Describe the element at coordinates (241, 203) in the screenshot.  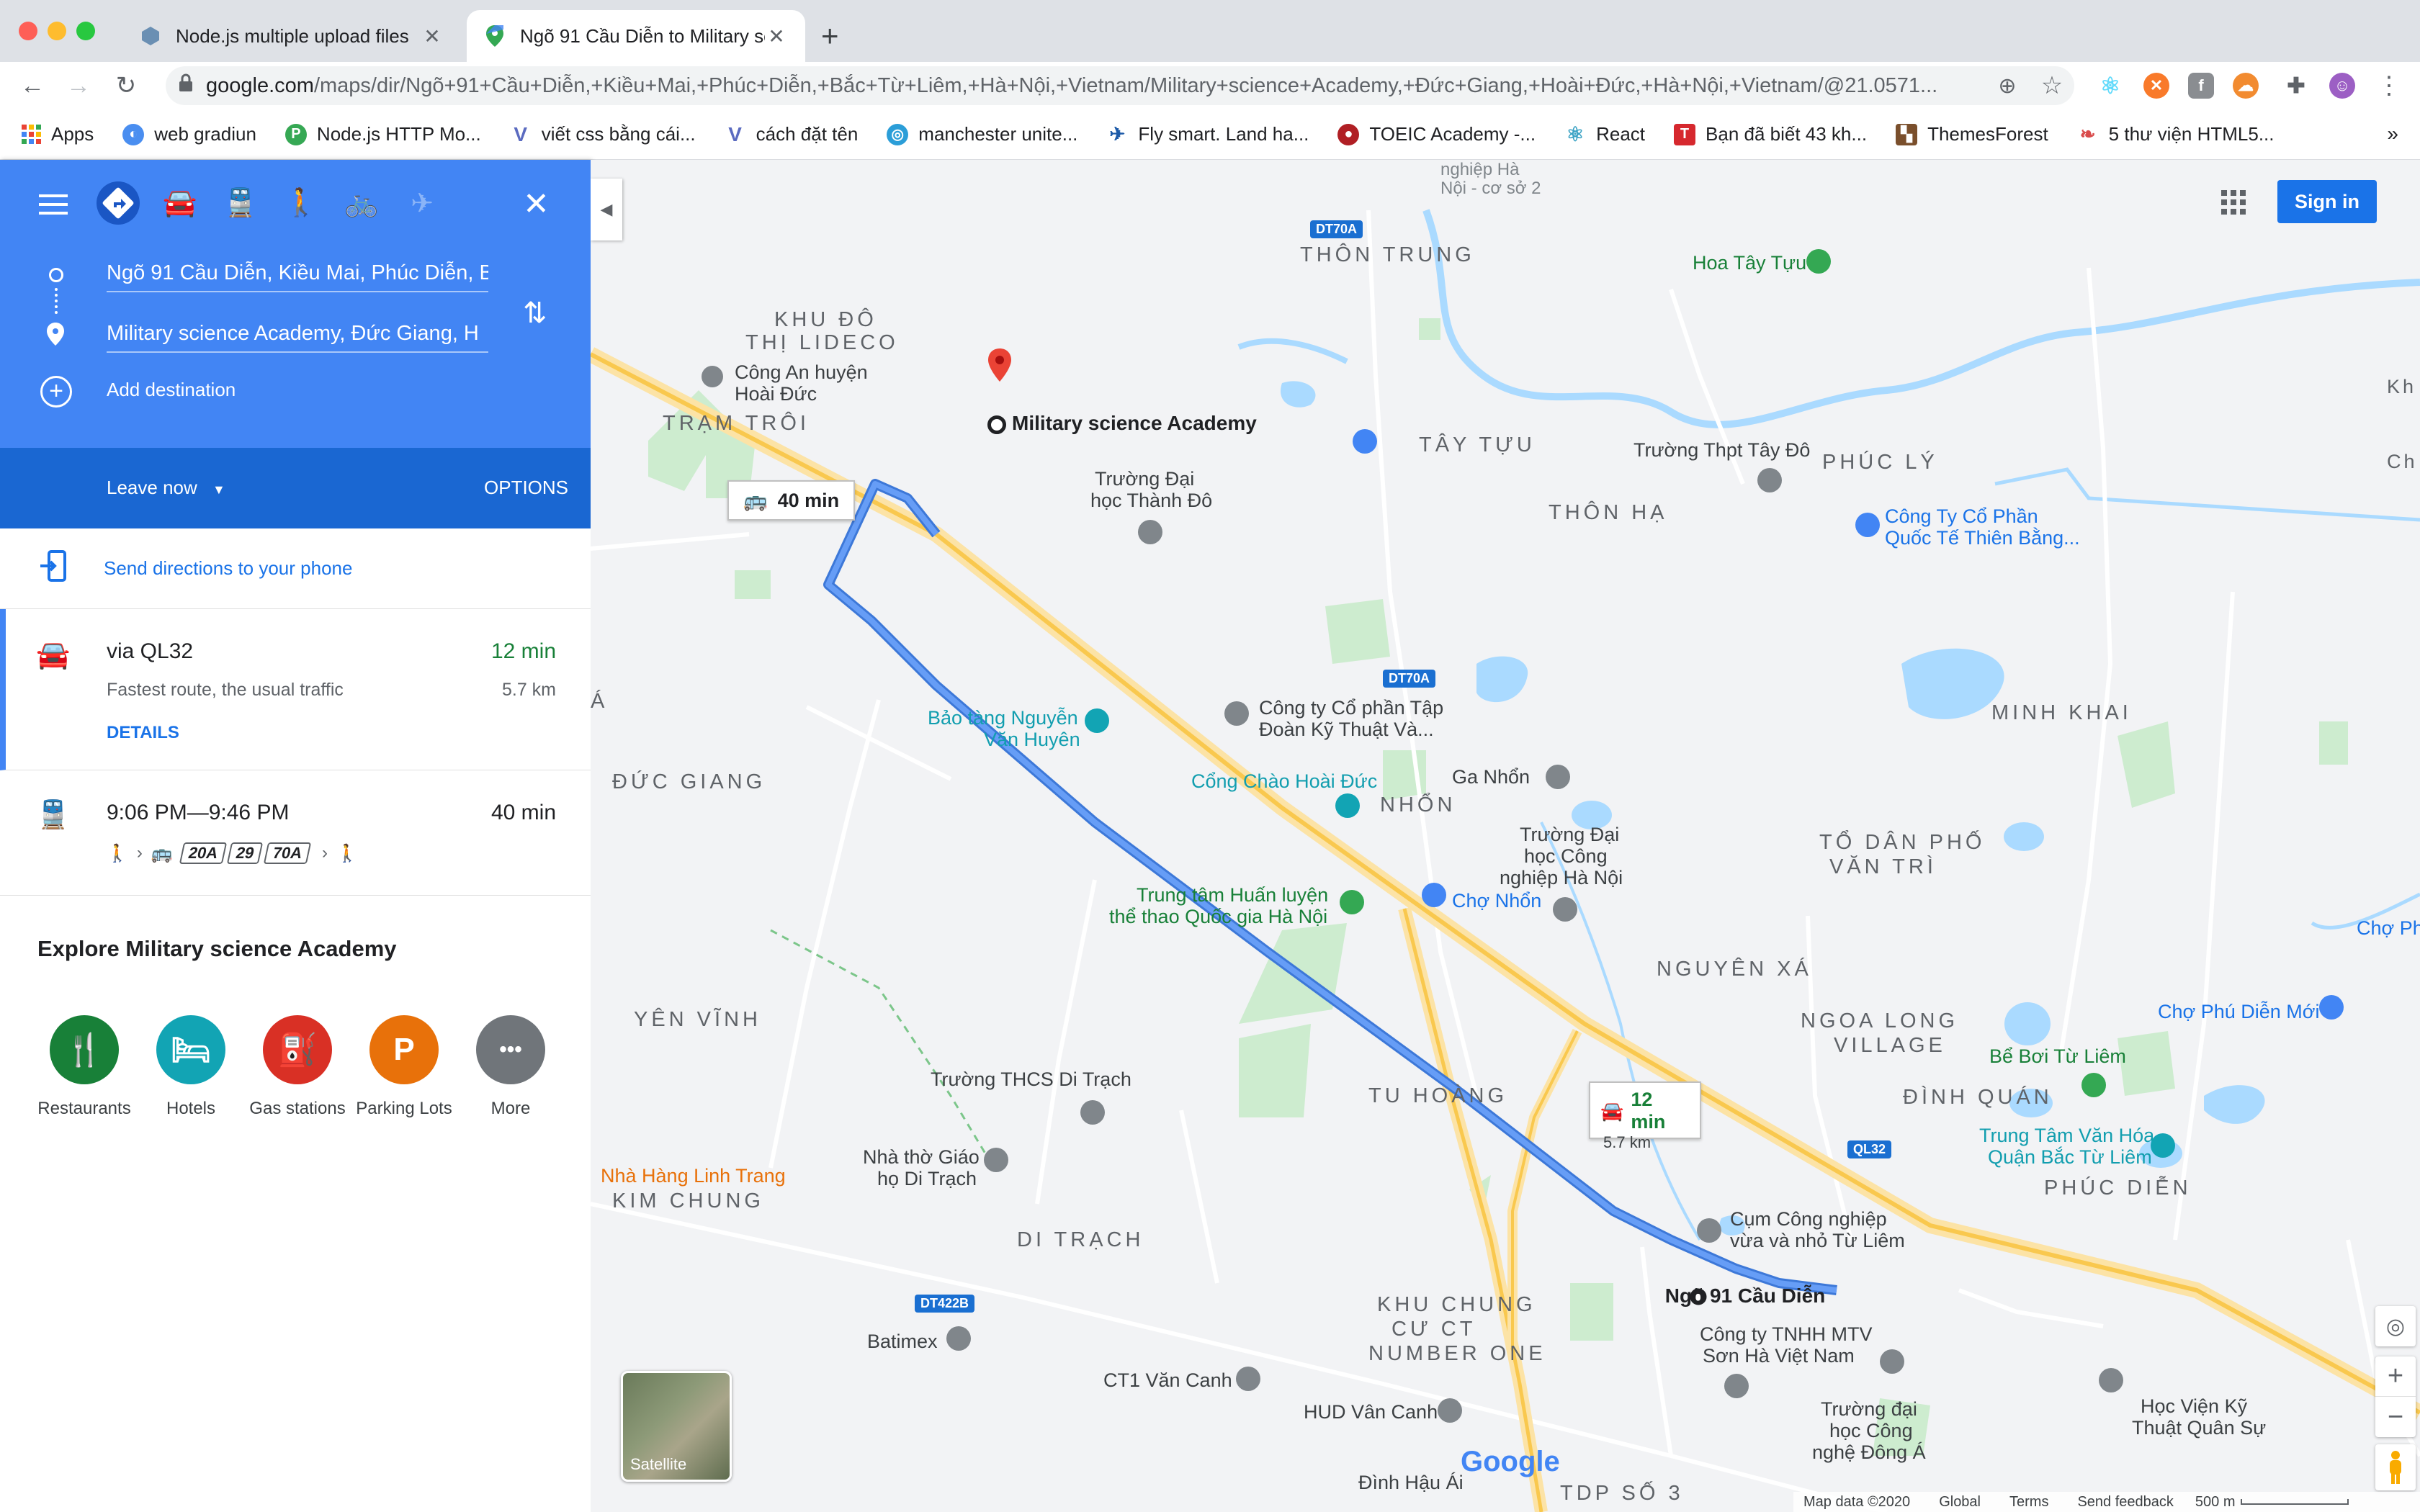
I see `mode-transit-icon: 🚆` at that location.